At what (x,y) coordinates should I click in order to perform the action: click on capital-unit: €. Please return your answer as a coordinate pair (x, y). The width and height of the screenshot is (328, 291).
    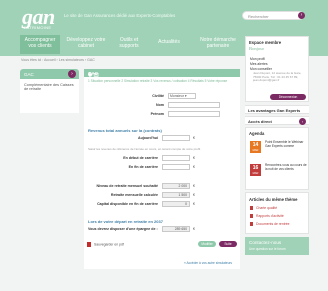
    Looking at the image, I should click on (194, 204).